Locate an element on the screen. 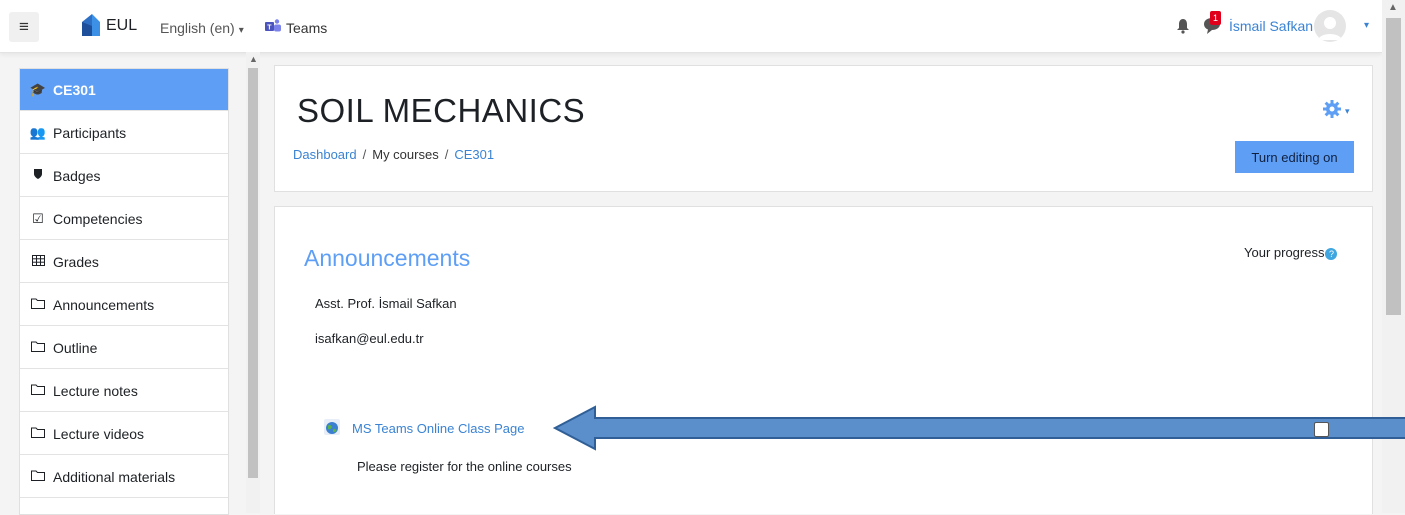 The width and height of the screenshot is (1405, 515). turn-editing-on-button: Turn editing on is located at coordinates (1294, 157).